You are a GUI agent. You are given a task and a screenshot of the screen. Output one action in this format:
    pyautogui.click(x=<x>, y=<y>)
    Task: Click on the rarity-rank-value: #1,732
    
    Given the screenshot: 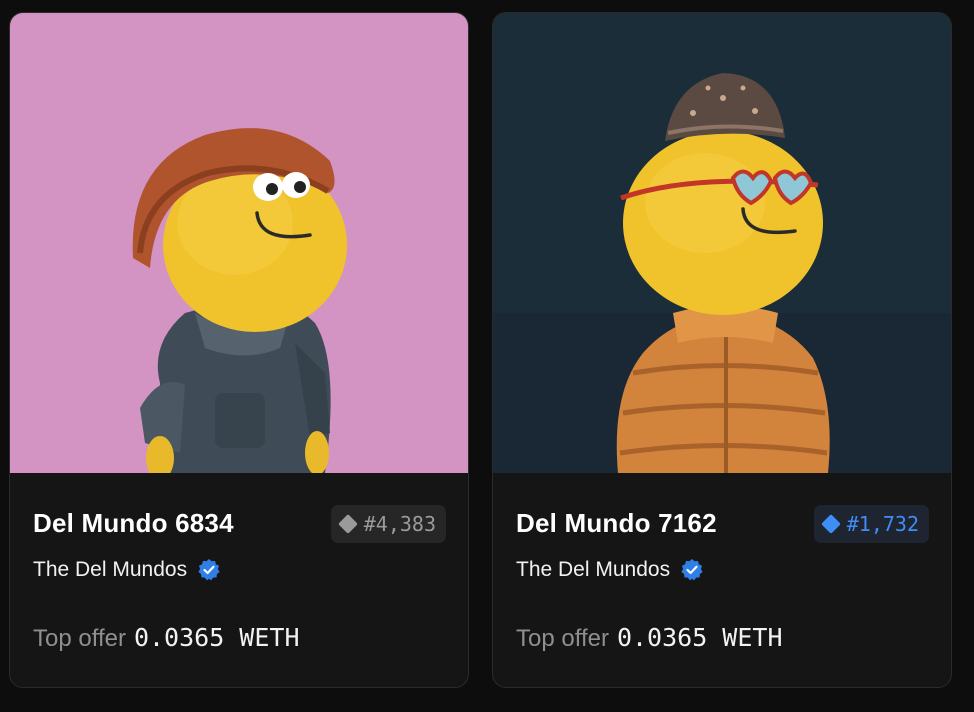 What is the action you would take?
    pyautogui.click(x=882, y=524)
    